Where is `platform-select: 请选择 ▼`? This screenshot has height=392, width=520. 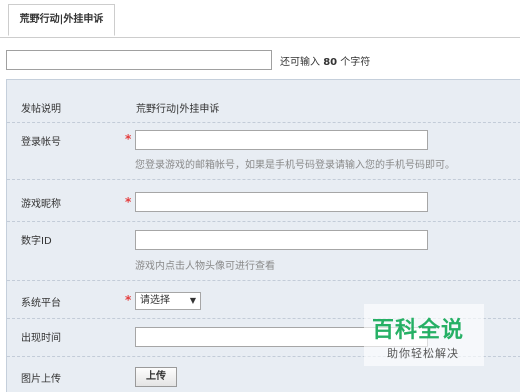 platform-select: 请选择 ▼ is located at coordinates (168, 301).